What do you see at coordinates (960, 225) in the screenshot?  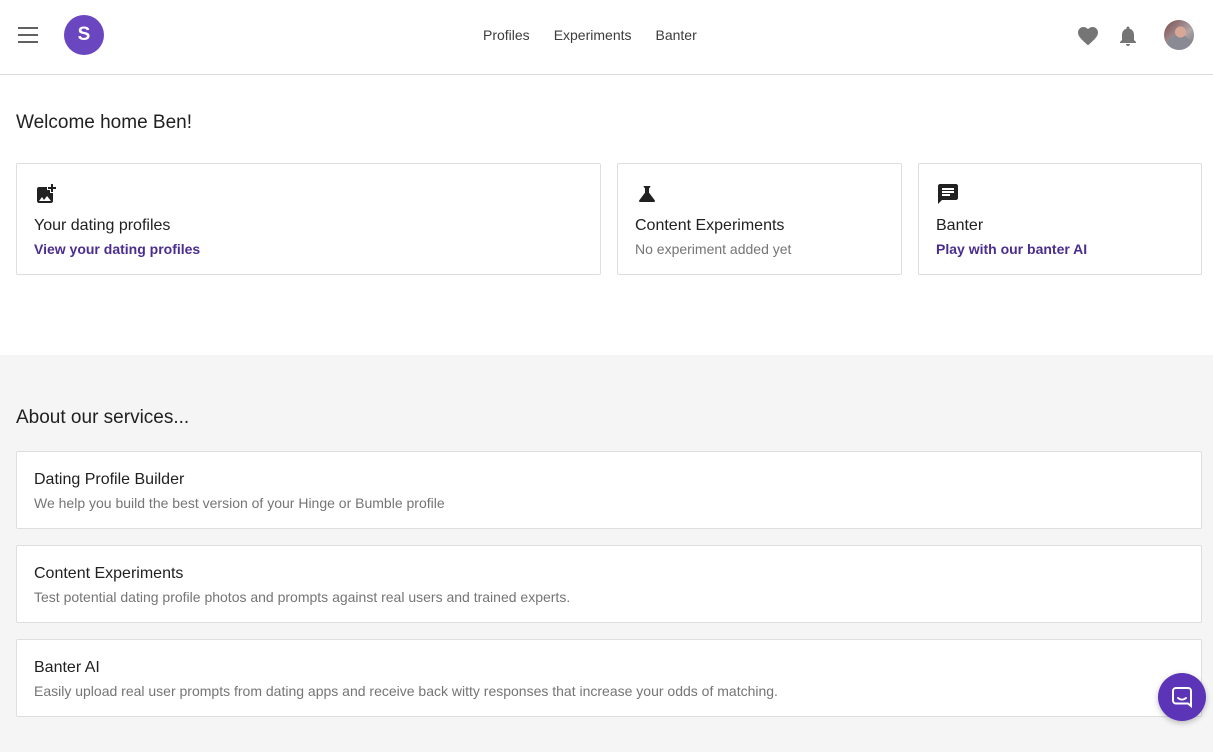 I see `card-title: Banter` at bounding box center [960, 225].